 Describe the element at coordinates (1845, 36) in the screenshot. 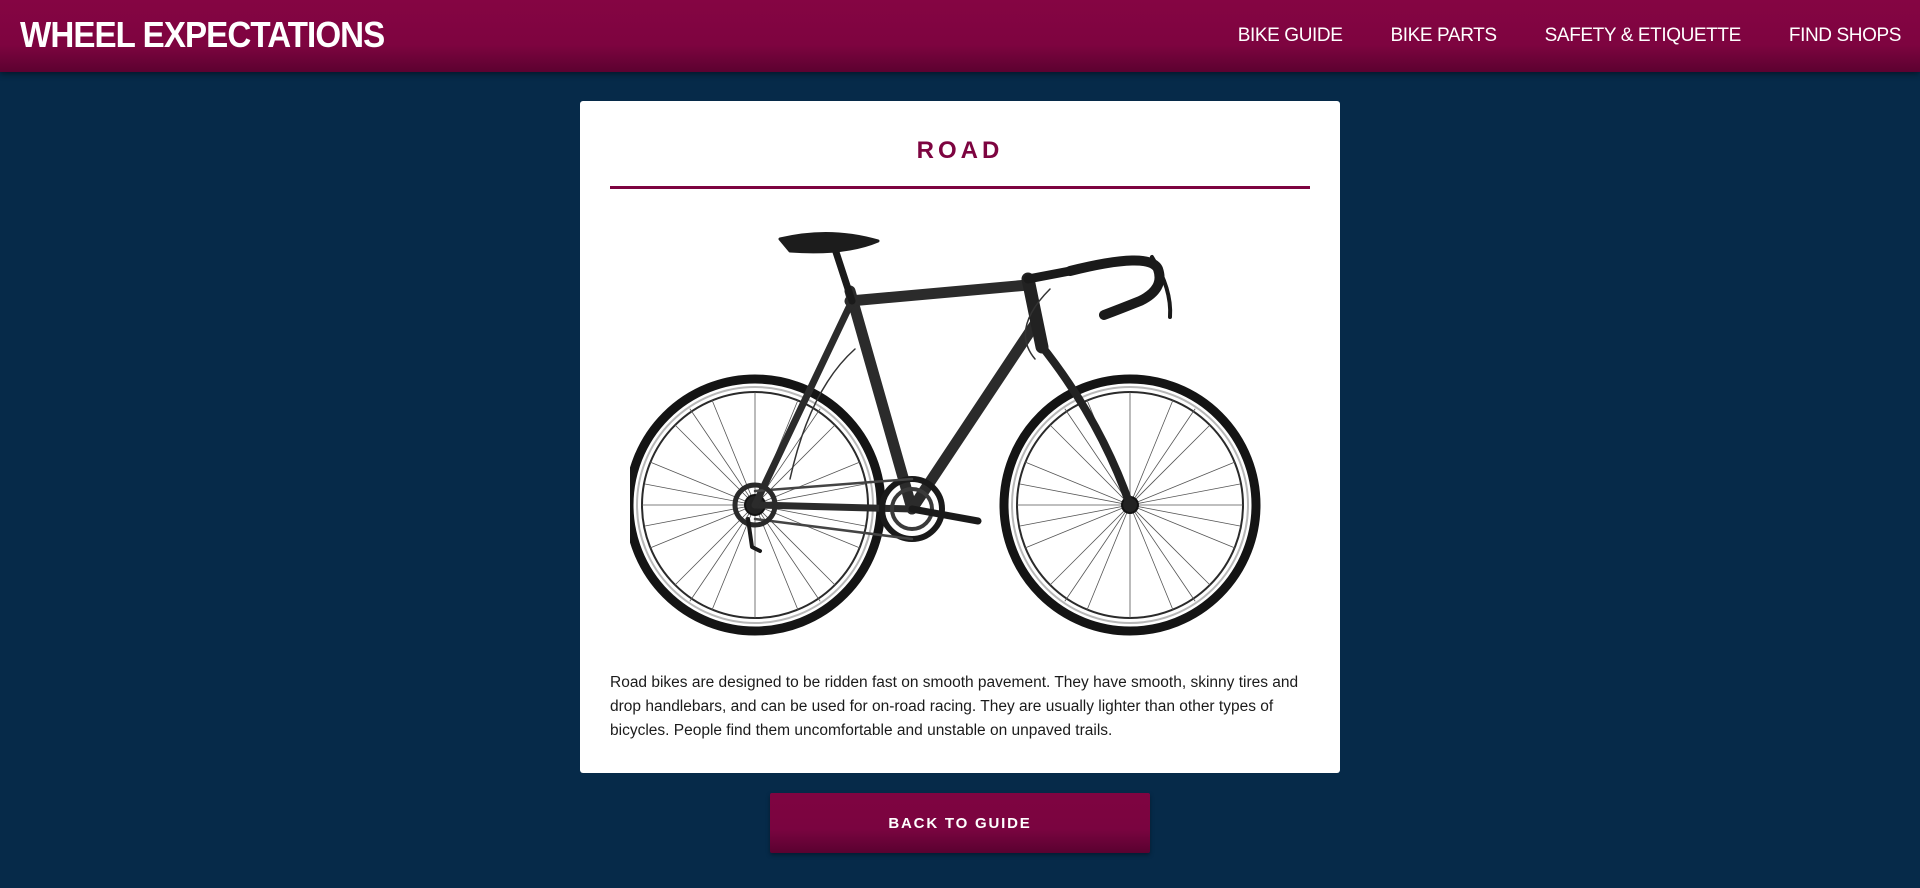

I see `nav-find-shops: FIND SHOPS` at that location.